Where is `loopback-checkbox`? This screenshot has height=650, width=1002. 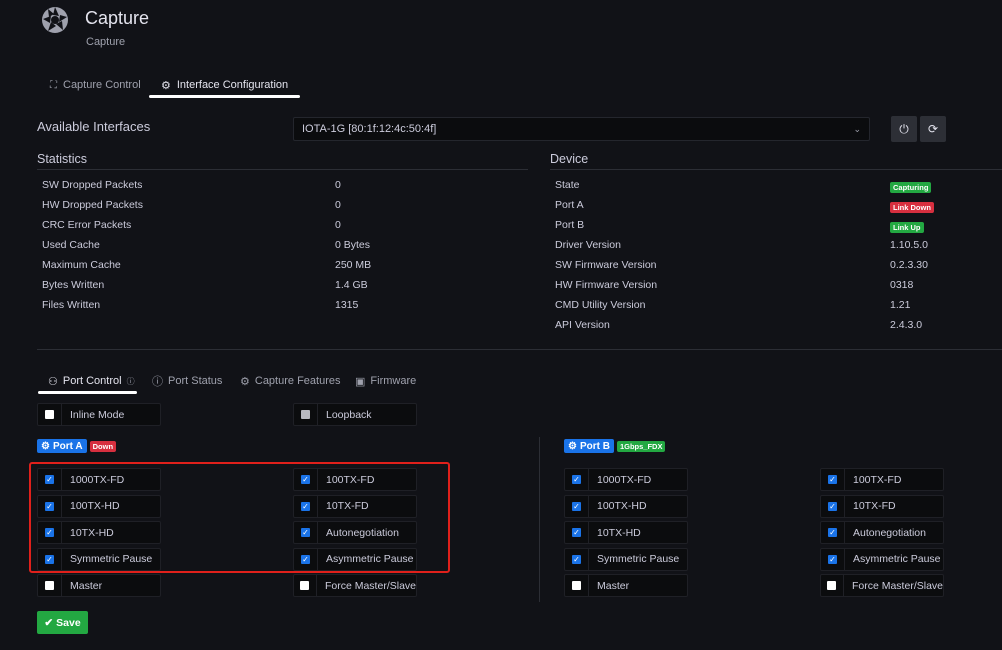 loopback-checkbox is located at coordinates (305, 414).